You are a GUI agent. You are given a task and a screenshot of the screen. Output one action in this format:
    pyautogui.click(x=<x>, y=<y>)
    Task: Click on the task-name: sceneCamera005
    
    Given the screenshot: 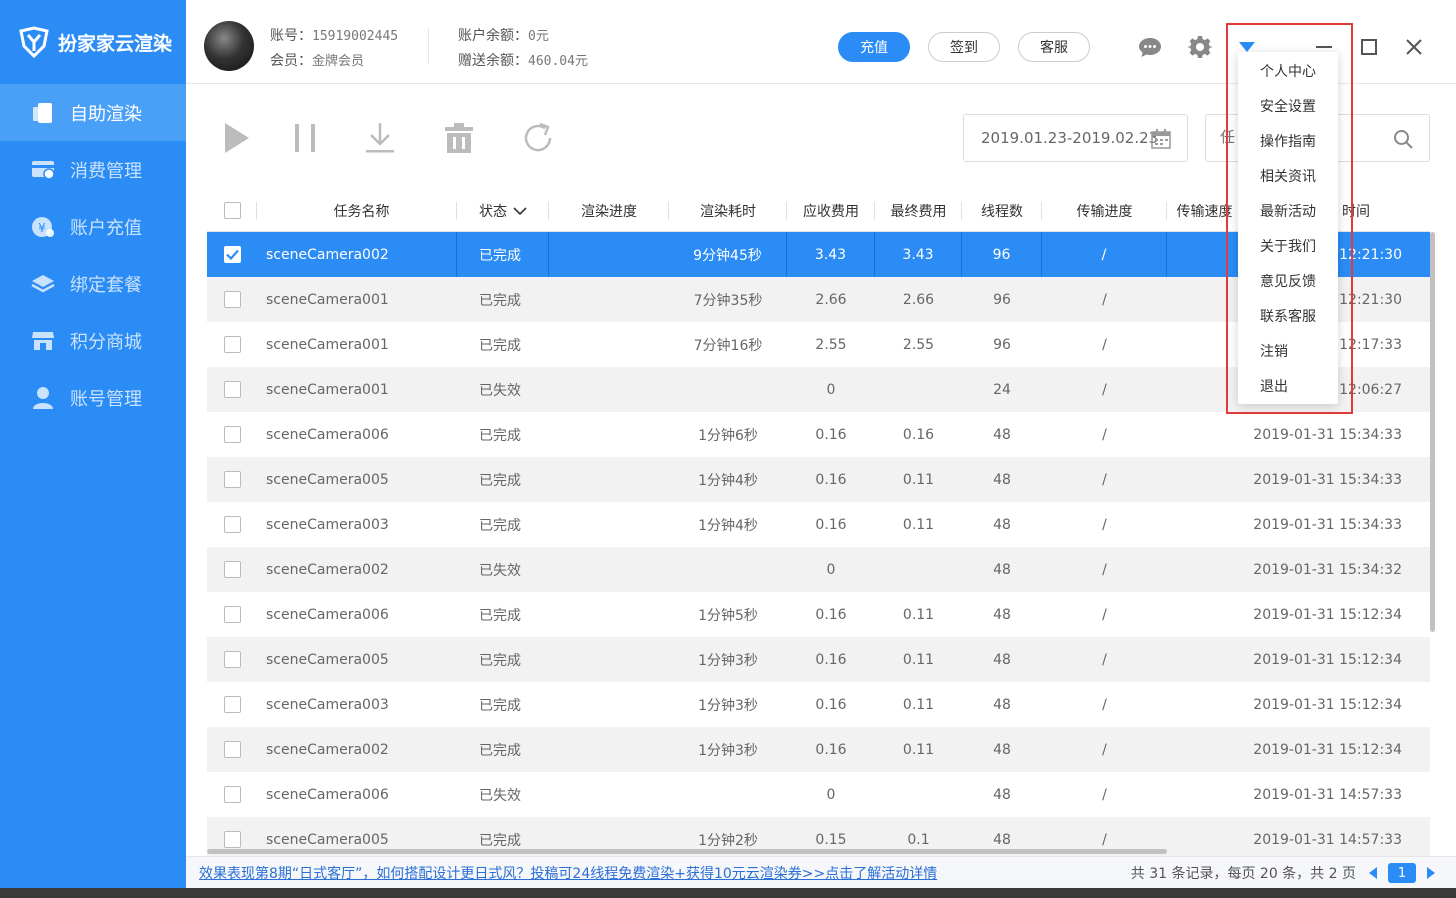 What is the action you would take?
    pyautogui.click(x=327, y=479)
    